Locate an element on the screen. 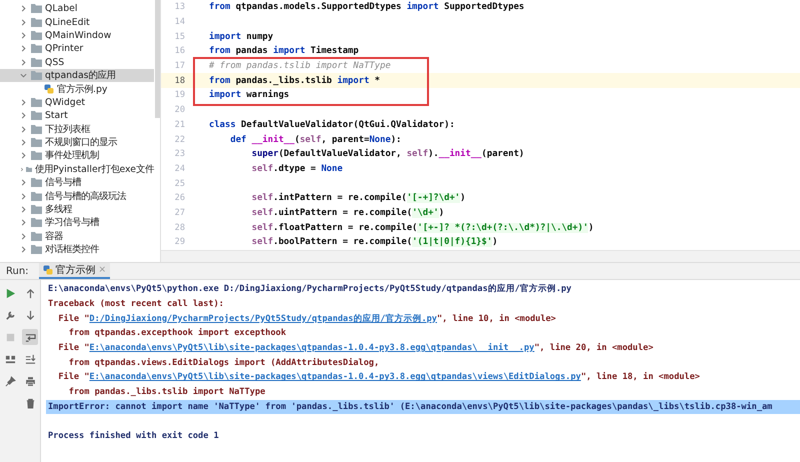 Image resolution: width=800 pixels, height=462 pixels. python-icon is located at coordinates (47, 270).